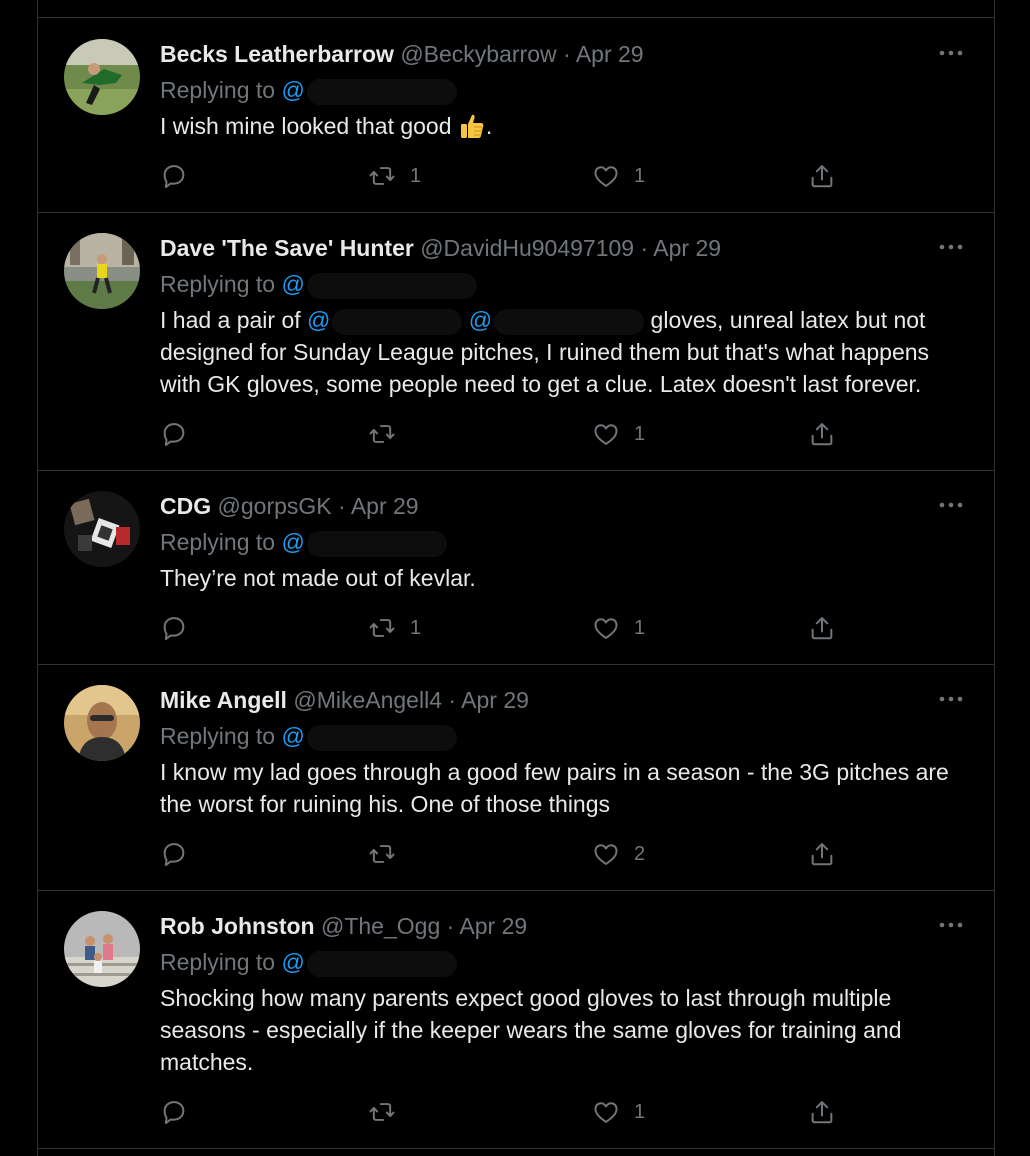  I want to click on retweet-count: 1, so click(416, 175).